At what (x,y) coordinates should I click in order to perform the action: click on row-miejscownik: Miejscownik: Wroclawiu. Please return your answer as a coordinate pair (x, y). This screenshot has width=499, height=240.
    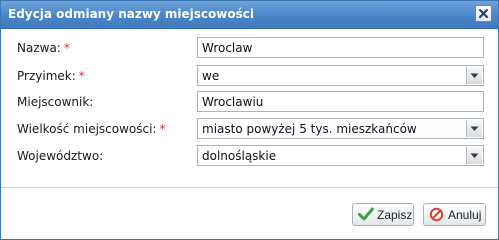
    Looking at the image, I should click on (249, 102).